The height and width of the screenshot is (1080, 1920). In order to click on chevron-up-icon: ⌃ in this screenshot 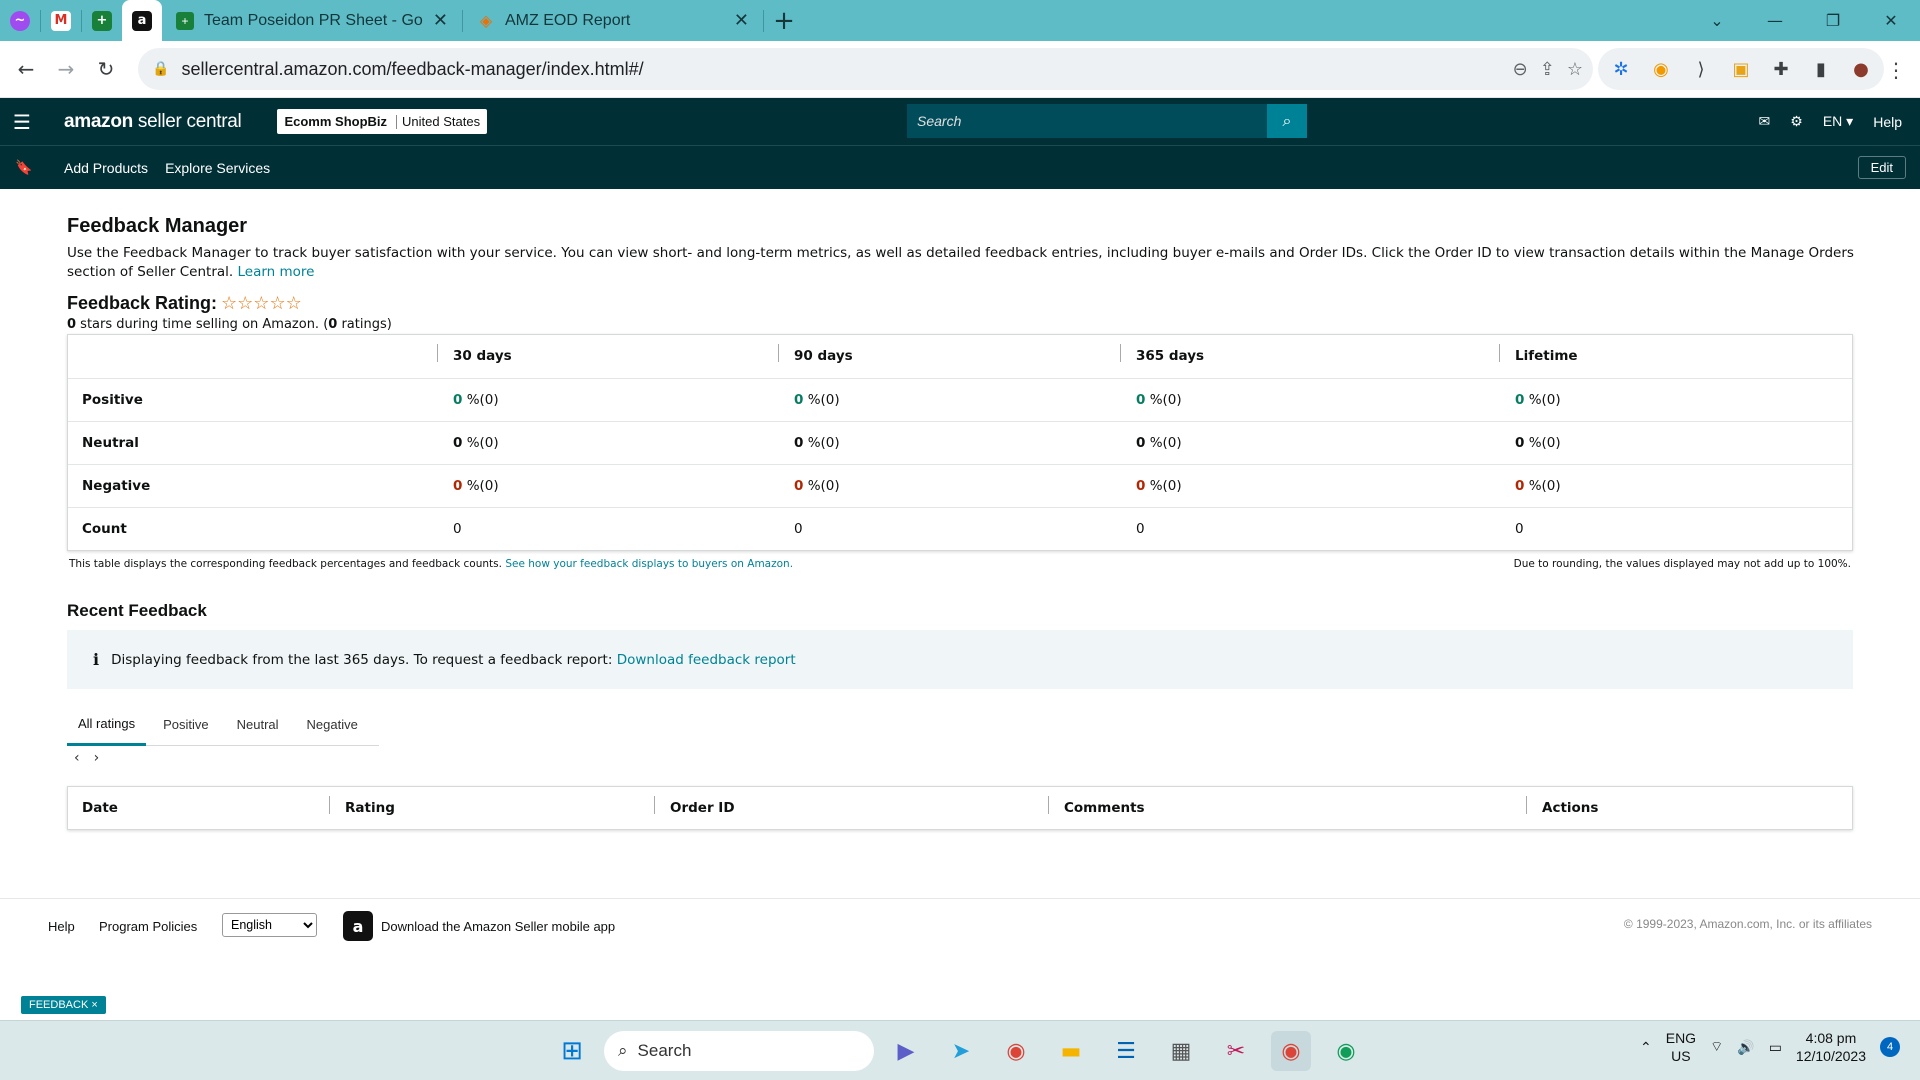, I will do `click(1646, 1047)`.